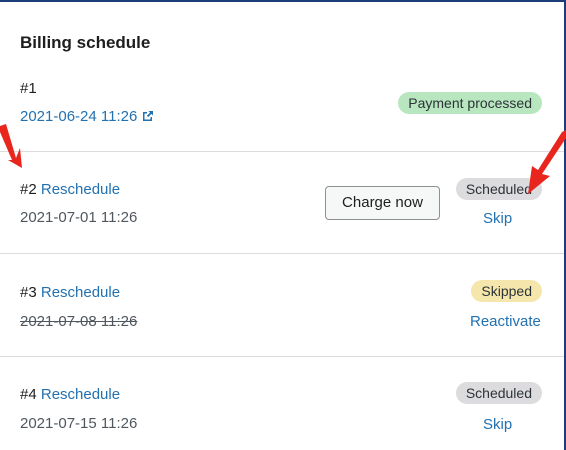  I want to click on row-3-date: 2021-07-08 11:26, so click(79, 321).